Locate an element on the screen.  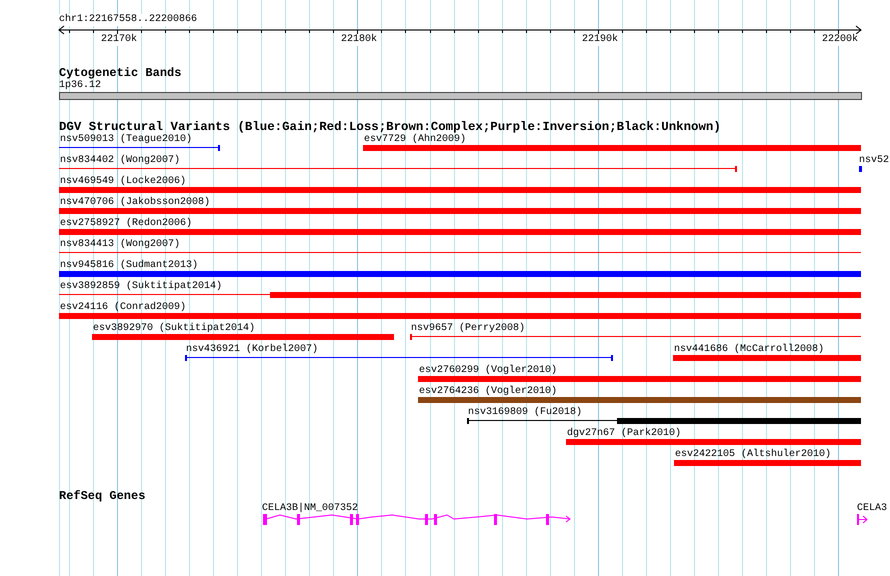
track-title: DGV Structural Variants (Blue:Gain;Red:Loss;Brown:Complex;Purple:Inversion;Black:Unknown) is located at coordinates (390, 127).